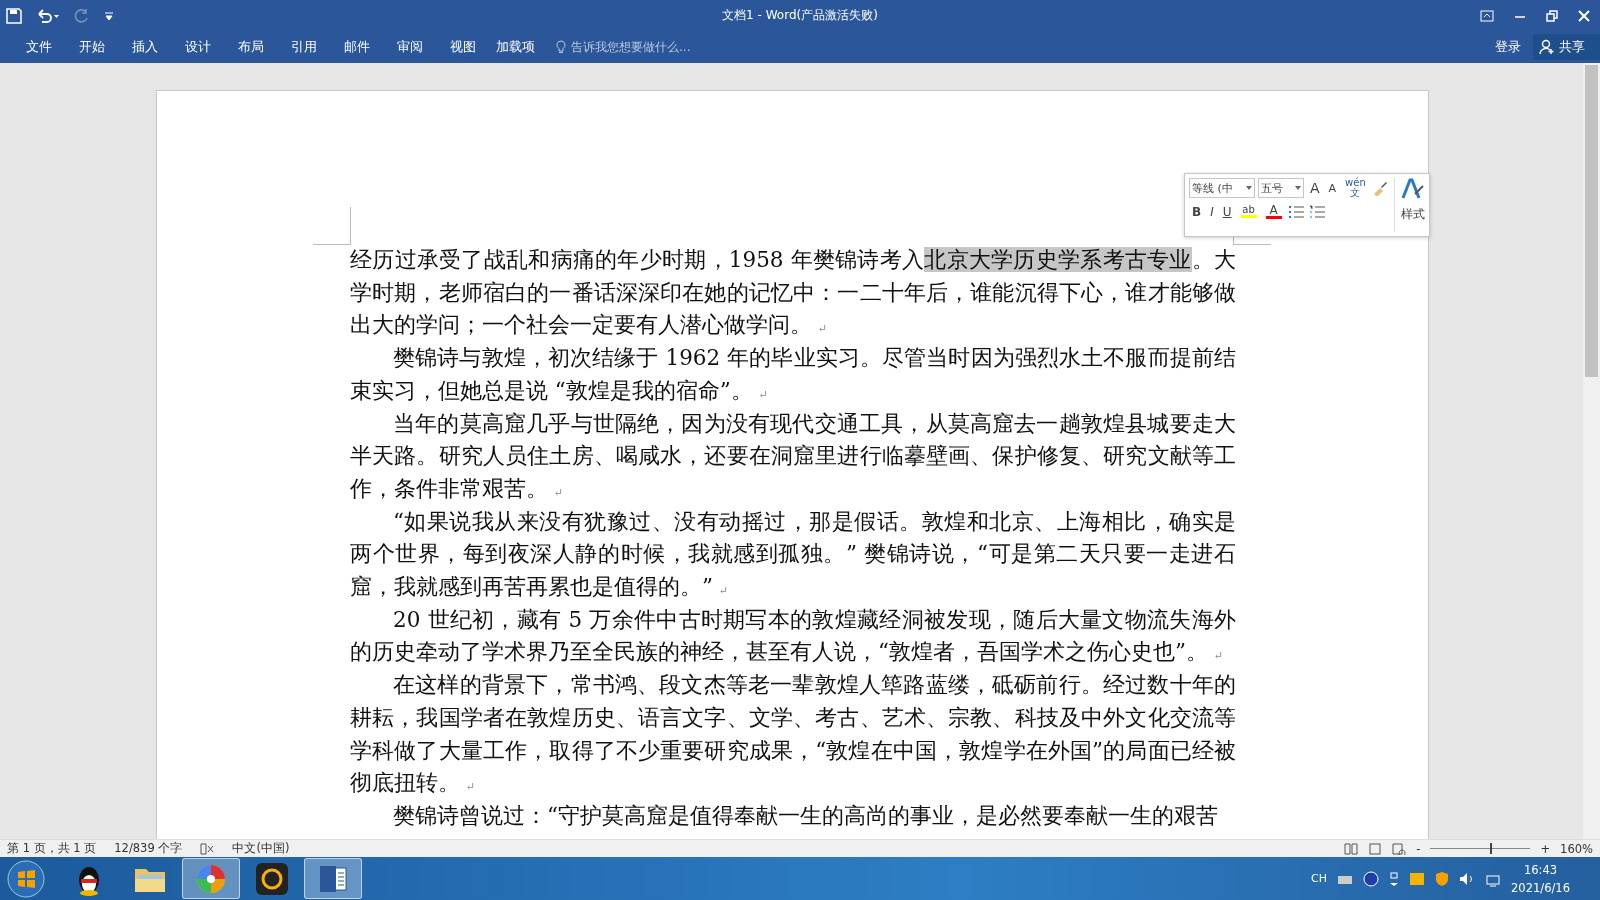 The height and width of the screenshot is (900, 1600). What do you see at coordinates (1508, 47) in the screenshot?
I see `sign-in-link: 登录` at bounding box center [1508, 47].